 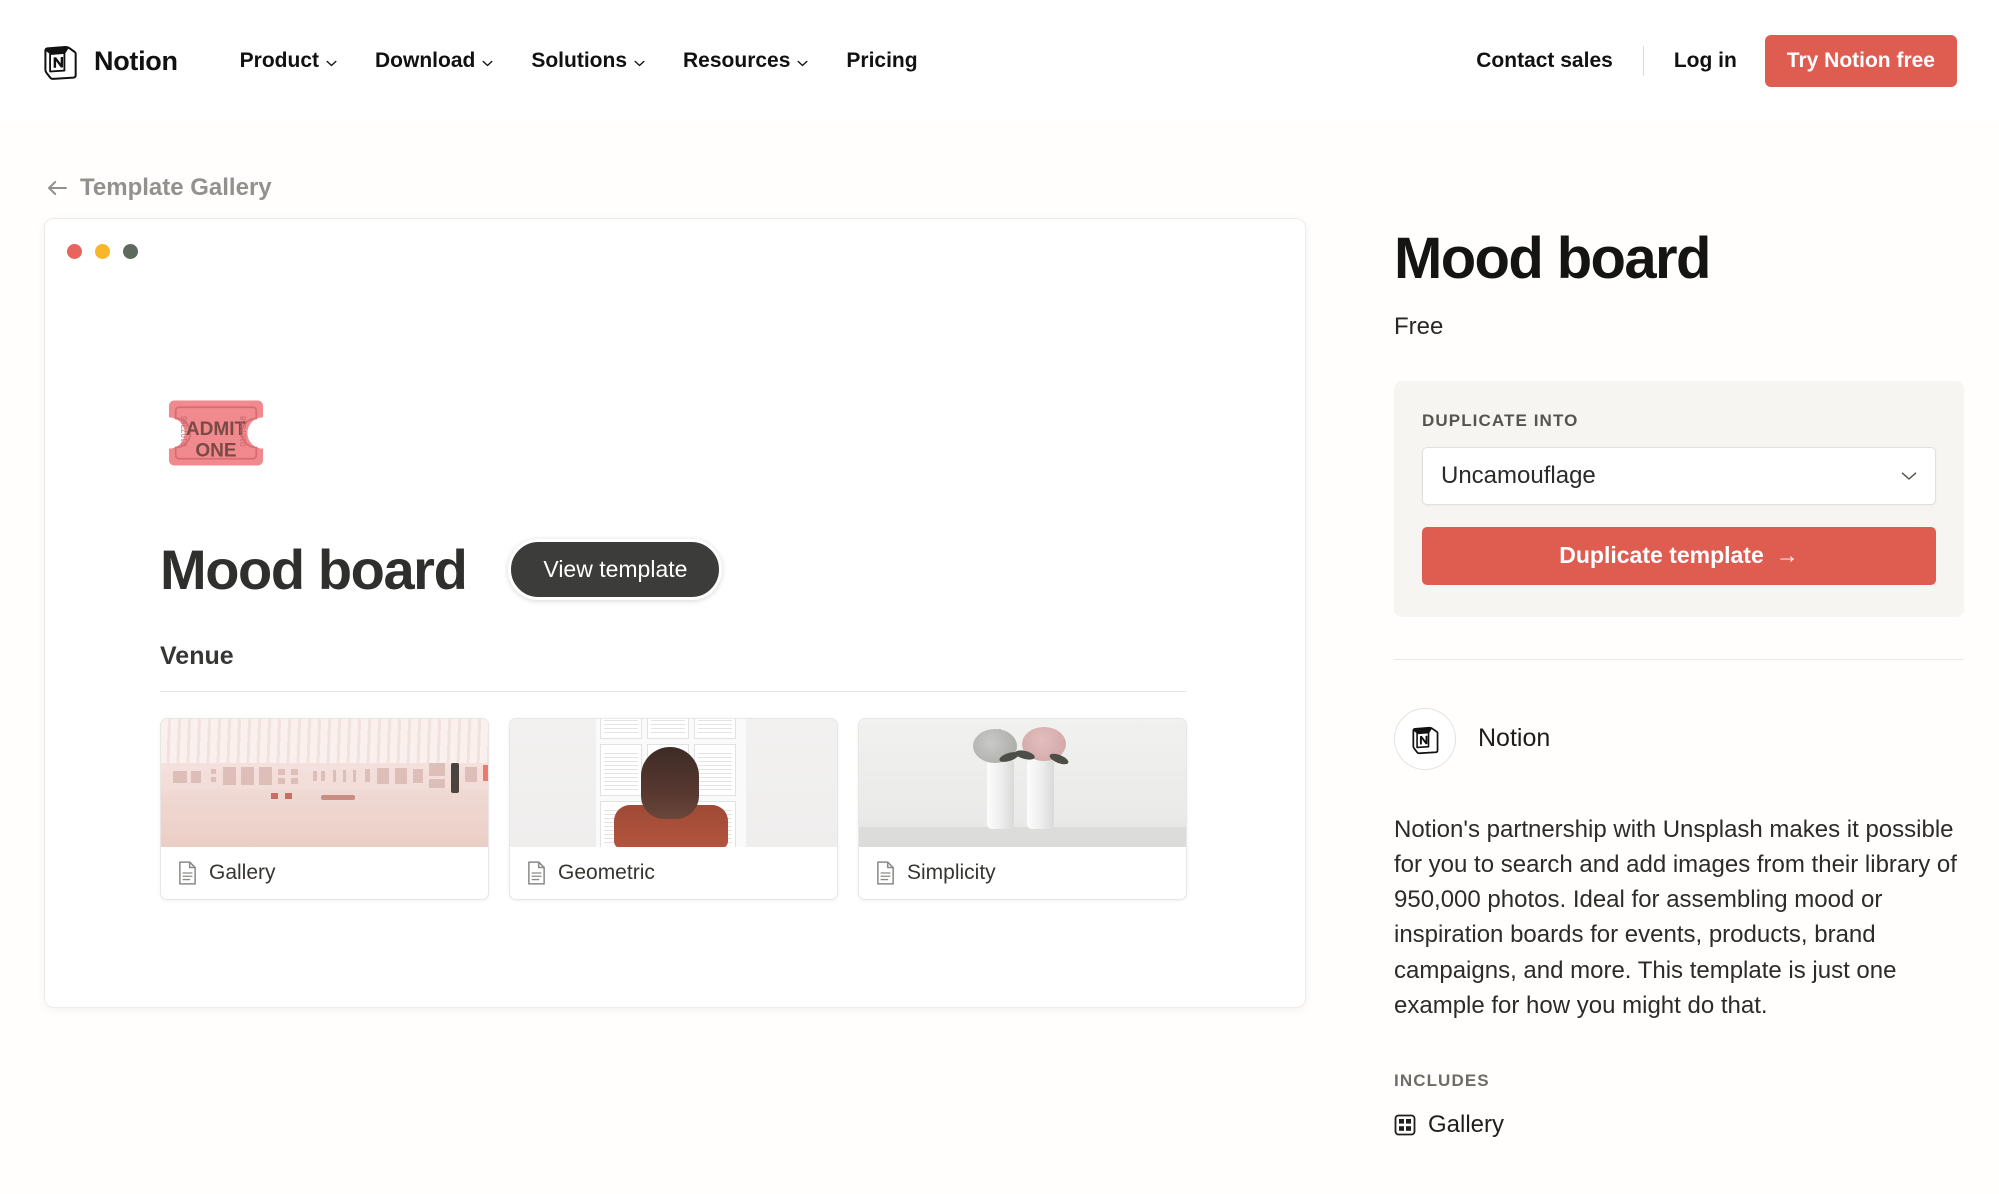 I want to click on nav-item-download: Download, so click(x=434, y=61).